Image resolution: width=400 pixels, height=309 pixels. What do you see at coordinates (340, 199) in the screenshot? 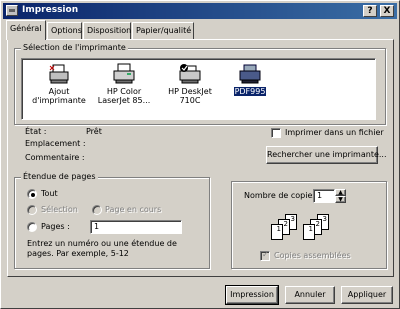
I see `spin-down-icon: ▼` at bounding box center [340, 199].